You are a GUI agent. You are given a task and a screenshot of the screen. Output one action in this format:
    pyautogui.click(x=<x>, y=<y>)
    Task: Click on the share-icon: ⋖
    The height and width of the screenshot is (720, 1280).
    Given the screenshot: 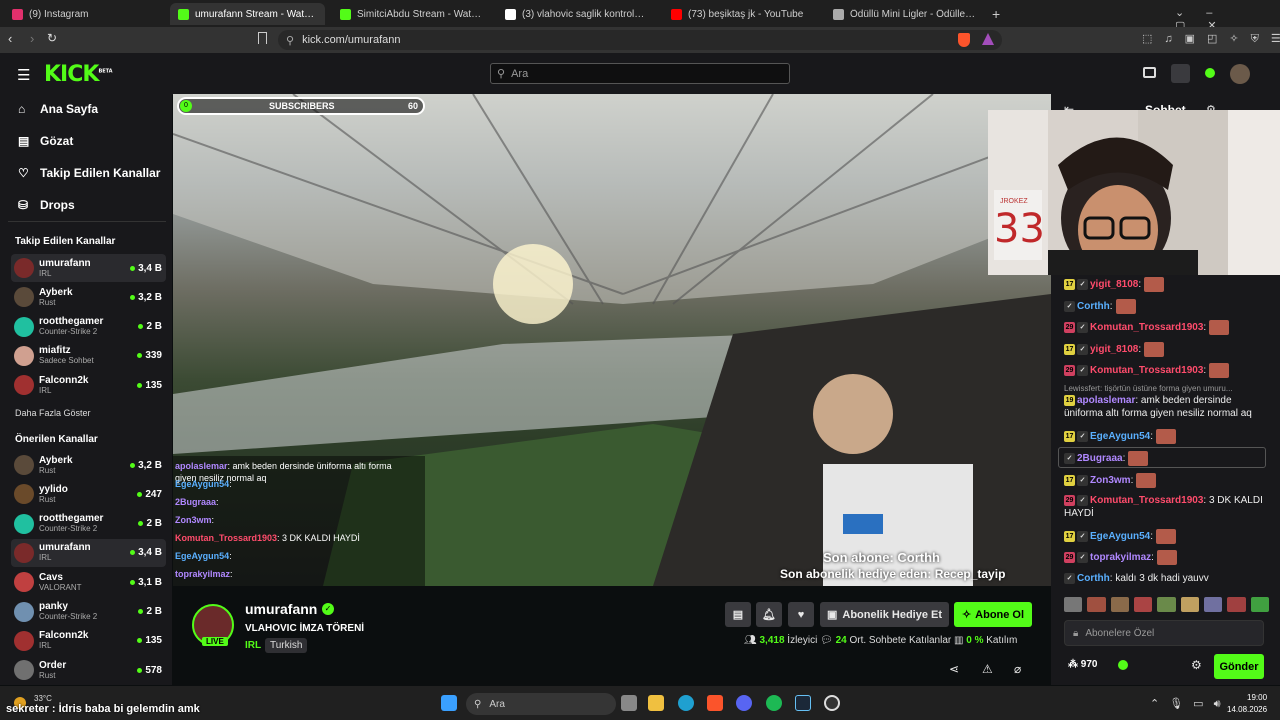 What is the action you would take?
    pyautogui.click(x=954, y=669)
    